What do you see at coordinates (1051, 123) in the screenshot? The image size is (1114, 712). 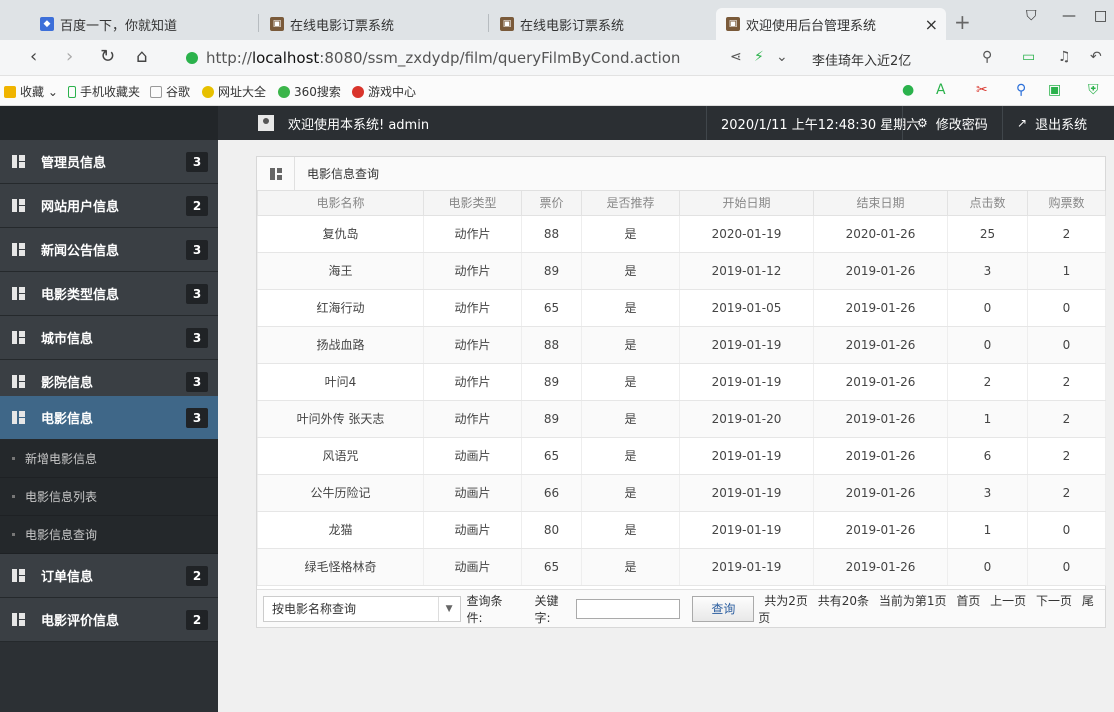 I see `logout-button: ↗ 退出系统` at bounding box center [1051, 123].